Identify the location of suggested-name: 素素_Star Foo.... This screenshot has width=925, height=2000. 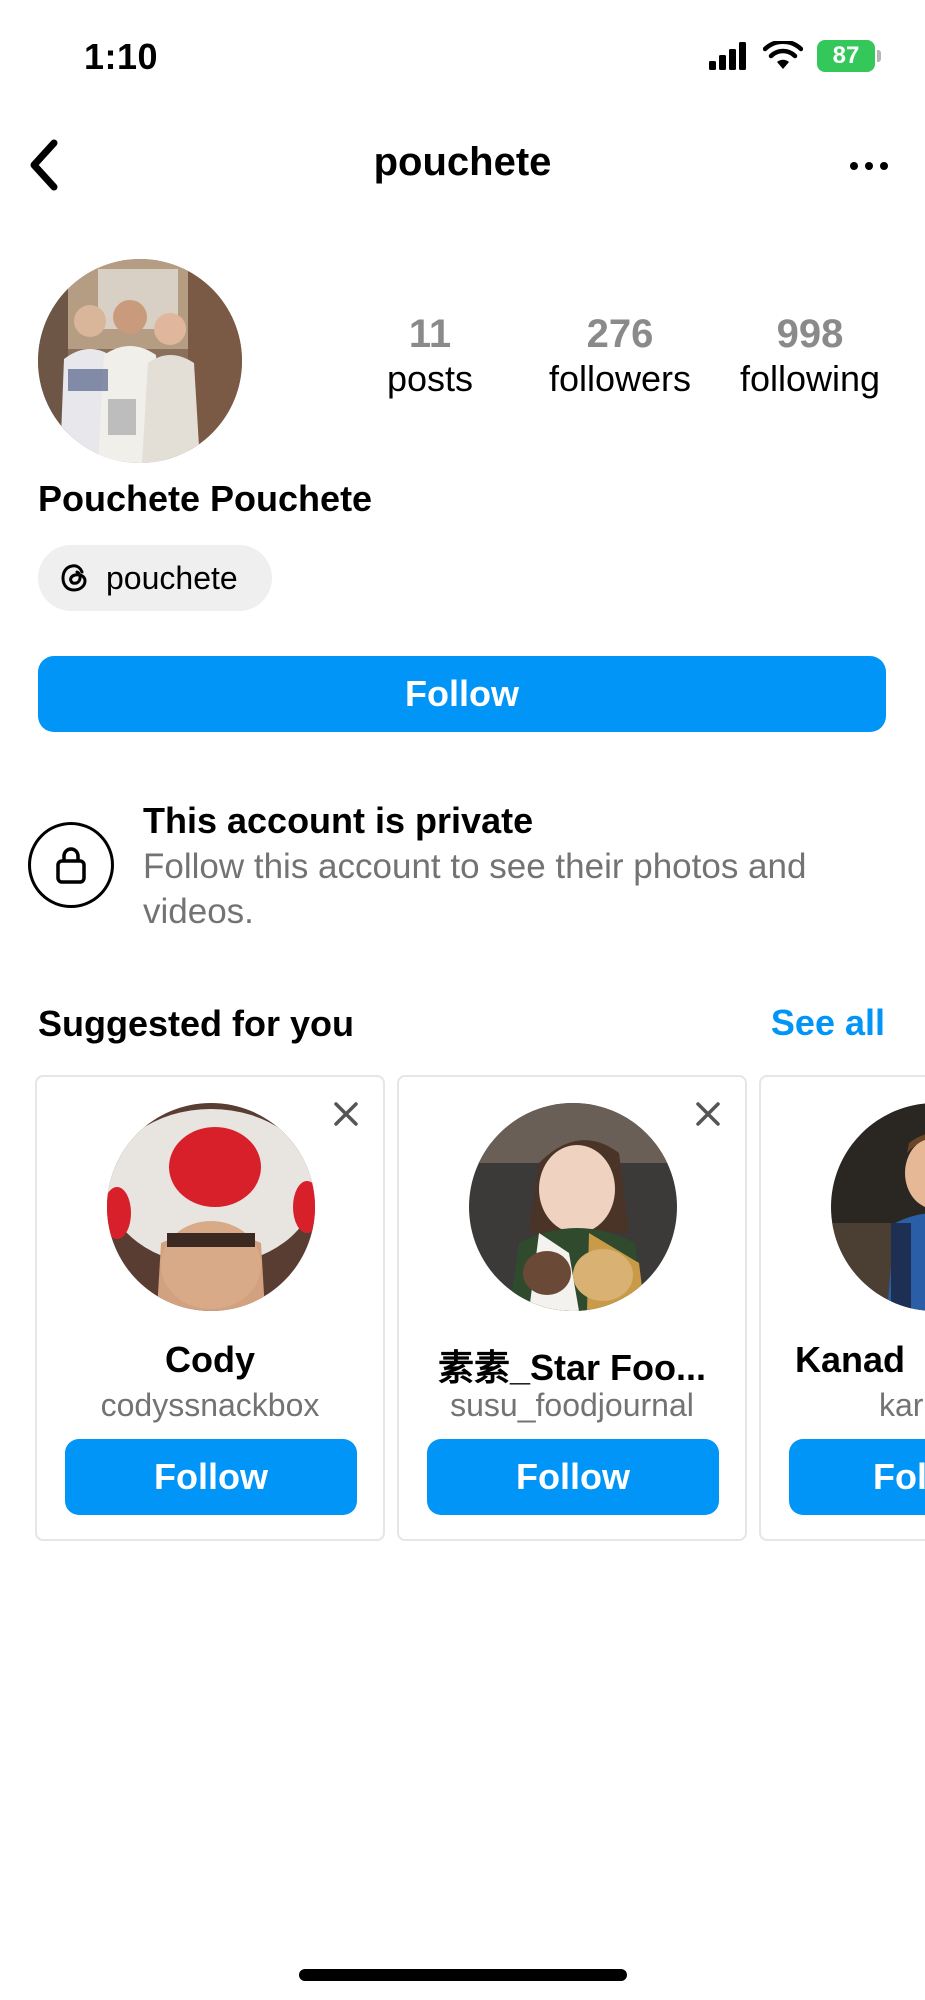
(572, 1367).